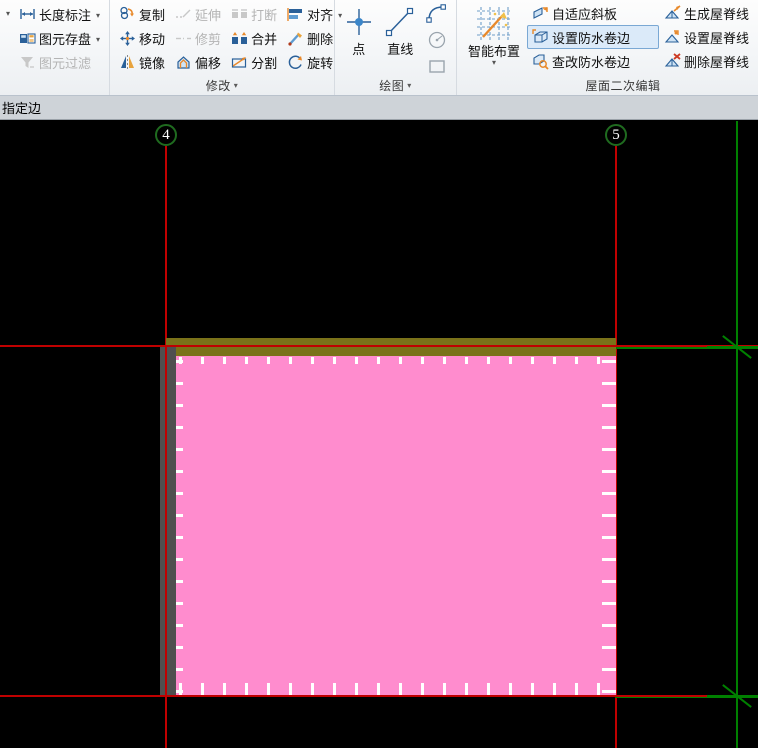 The width and height of the screenshot is (758, 748). What do you see at coordinates (183, 14) in the screenshot?
I see `extend-icon` at bounding box center [183, 14].